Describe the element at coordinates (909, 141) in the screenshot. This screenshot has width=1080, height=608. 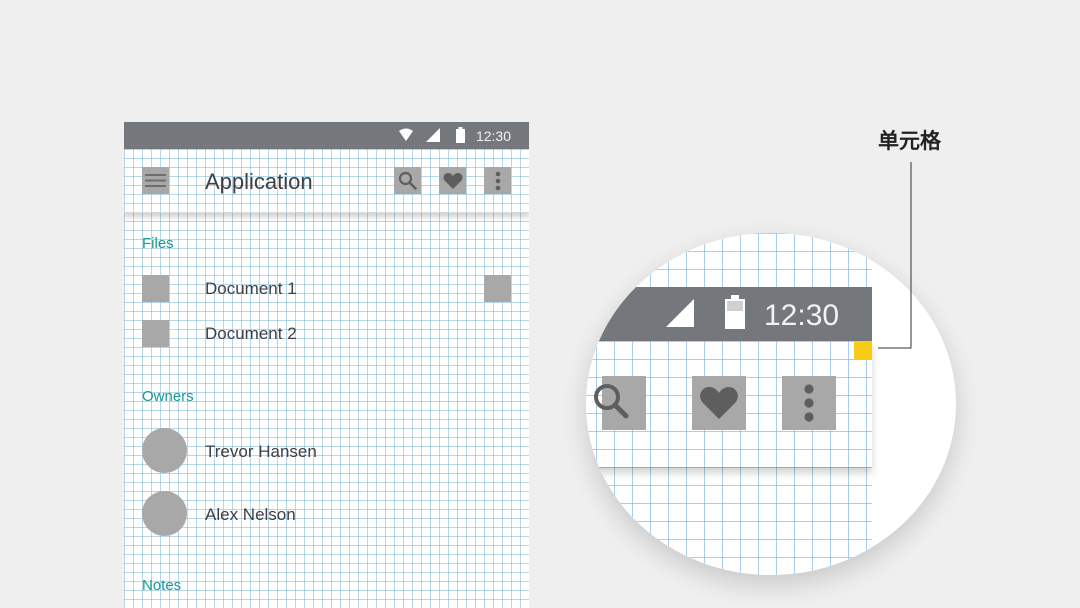
I see `callout-label: 单元格` at that location.